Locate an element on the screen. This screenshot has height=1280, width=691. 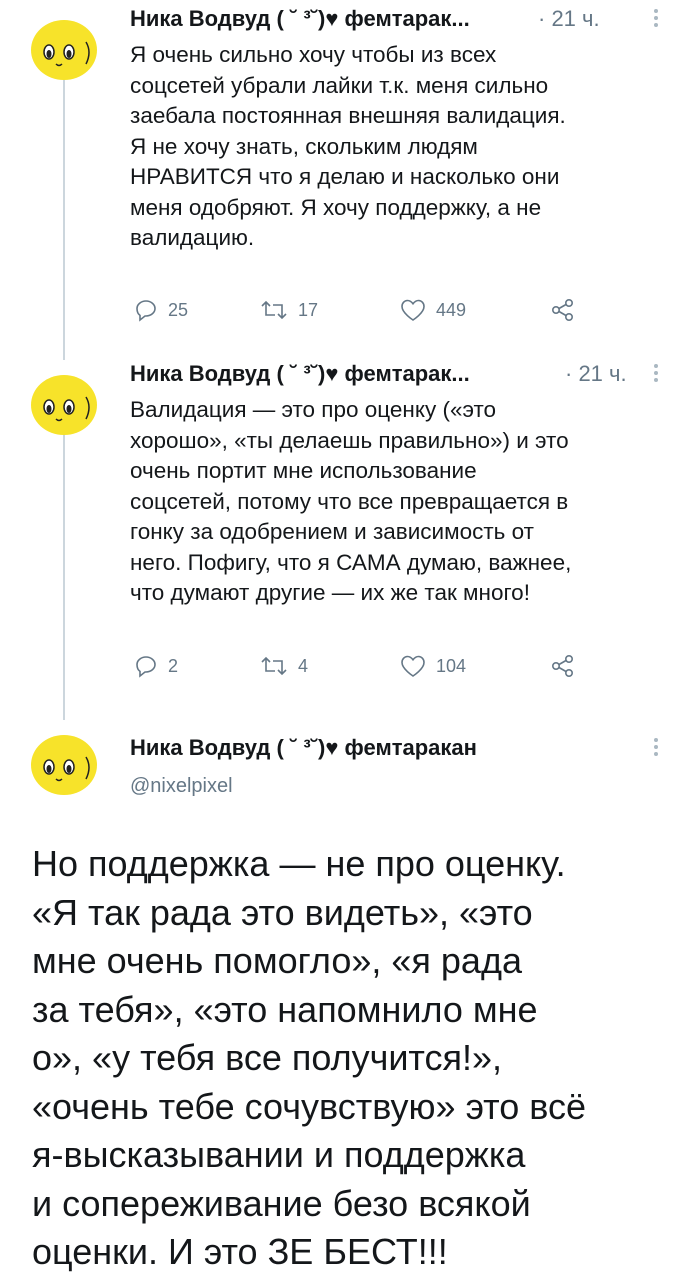
tweet-actions: 25 17 449 is located at coordinates (355, 310).